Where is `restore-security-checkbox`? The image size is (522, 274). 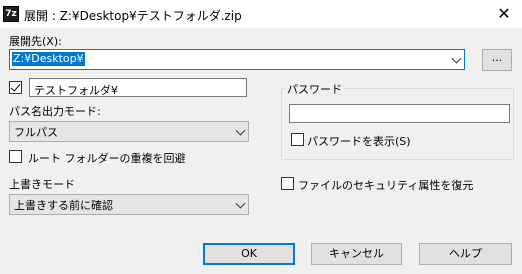
restore-security-checkbox is located at coordinates (287, 183).